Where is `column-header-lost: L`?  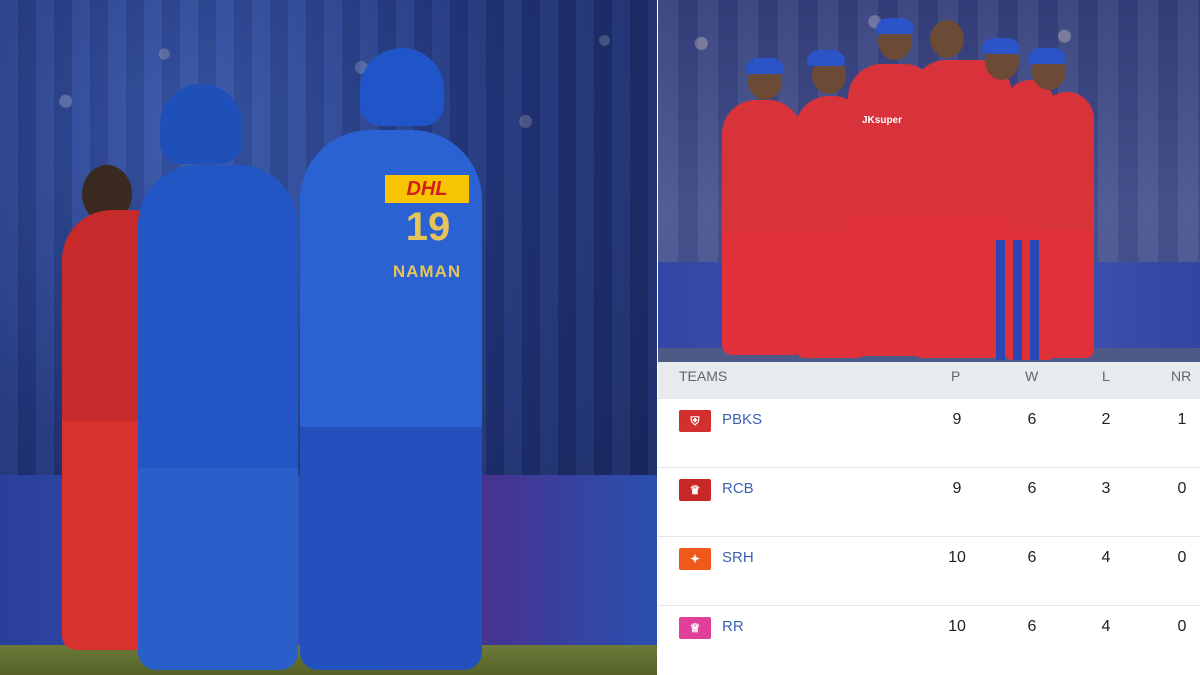
column-header-lost: L is located at coordinates (1106, 376).